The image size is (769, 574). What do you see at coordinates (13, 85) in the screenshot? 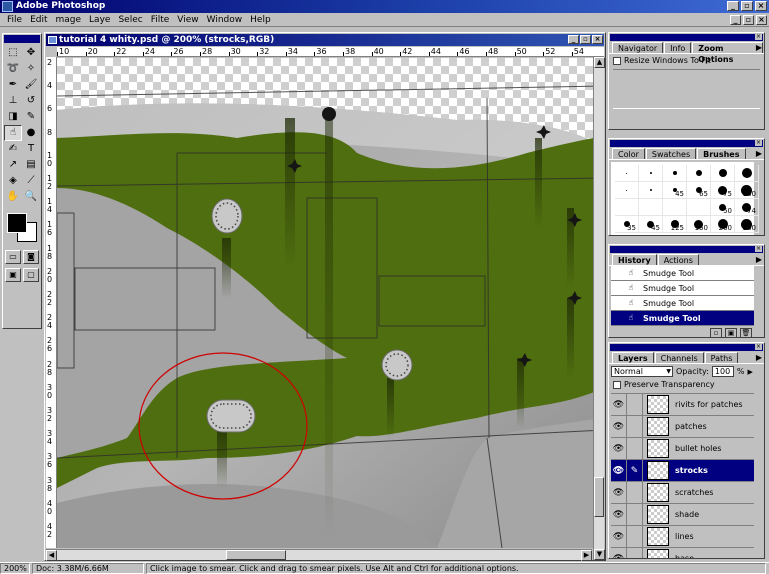
I see `airbrush-tool-icon: ✒` at bounding box center [13, 85].